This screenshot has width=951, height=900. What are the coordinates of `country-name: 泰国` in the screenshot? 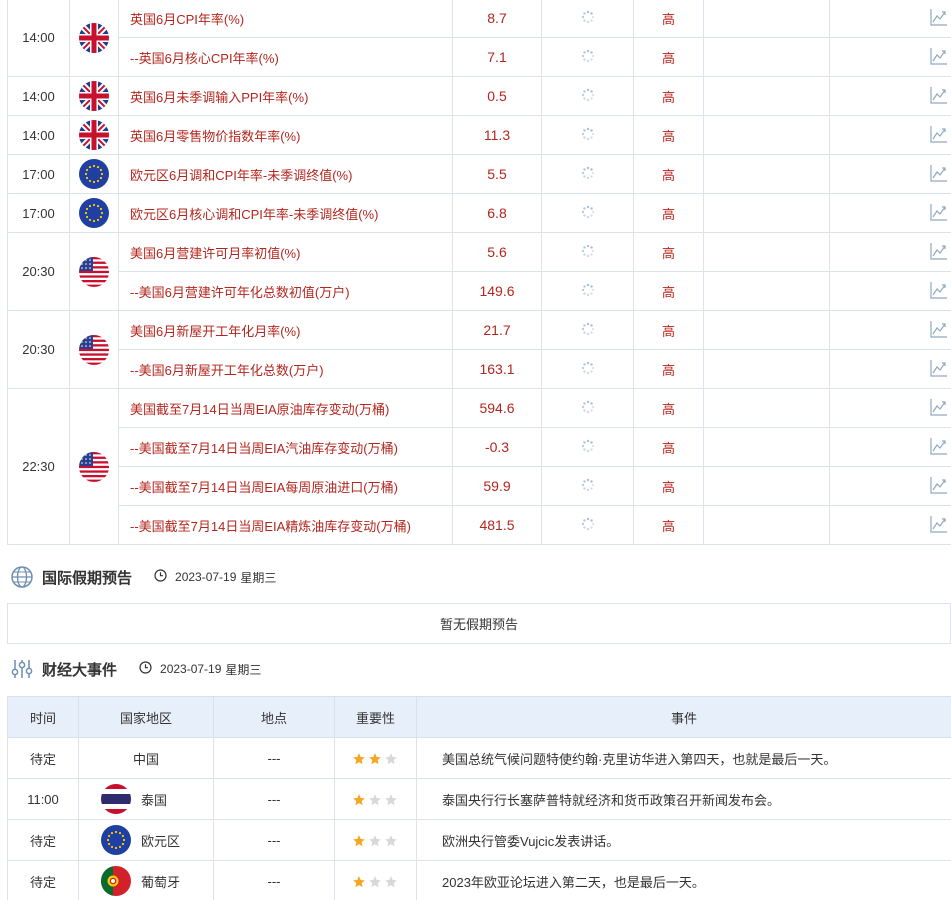 It's located at (154, 800).